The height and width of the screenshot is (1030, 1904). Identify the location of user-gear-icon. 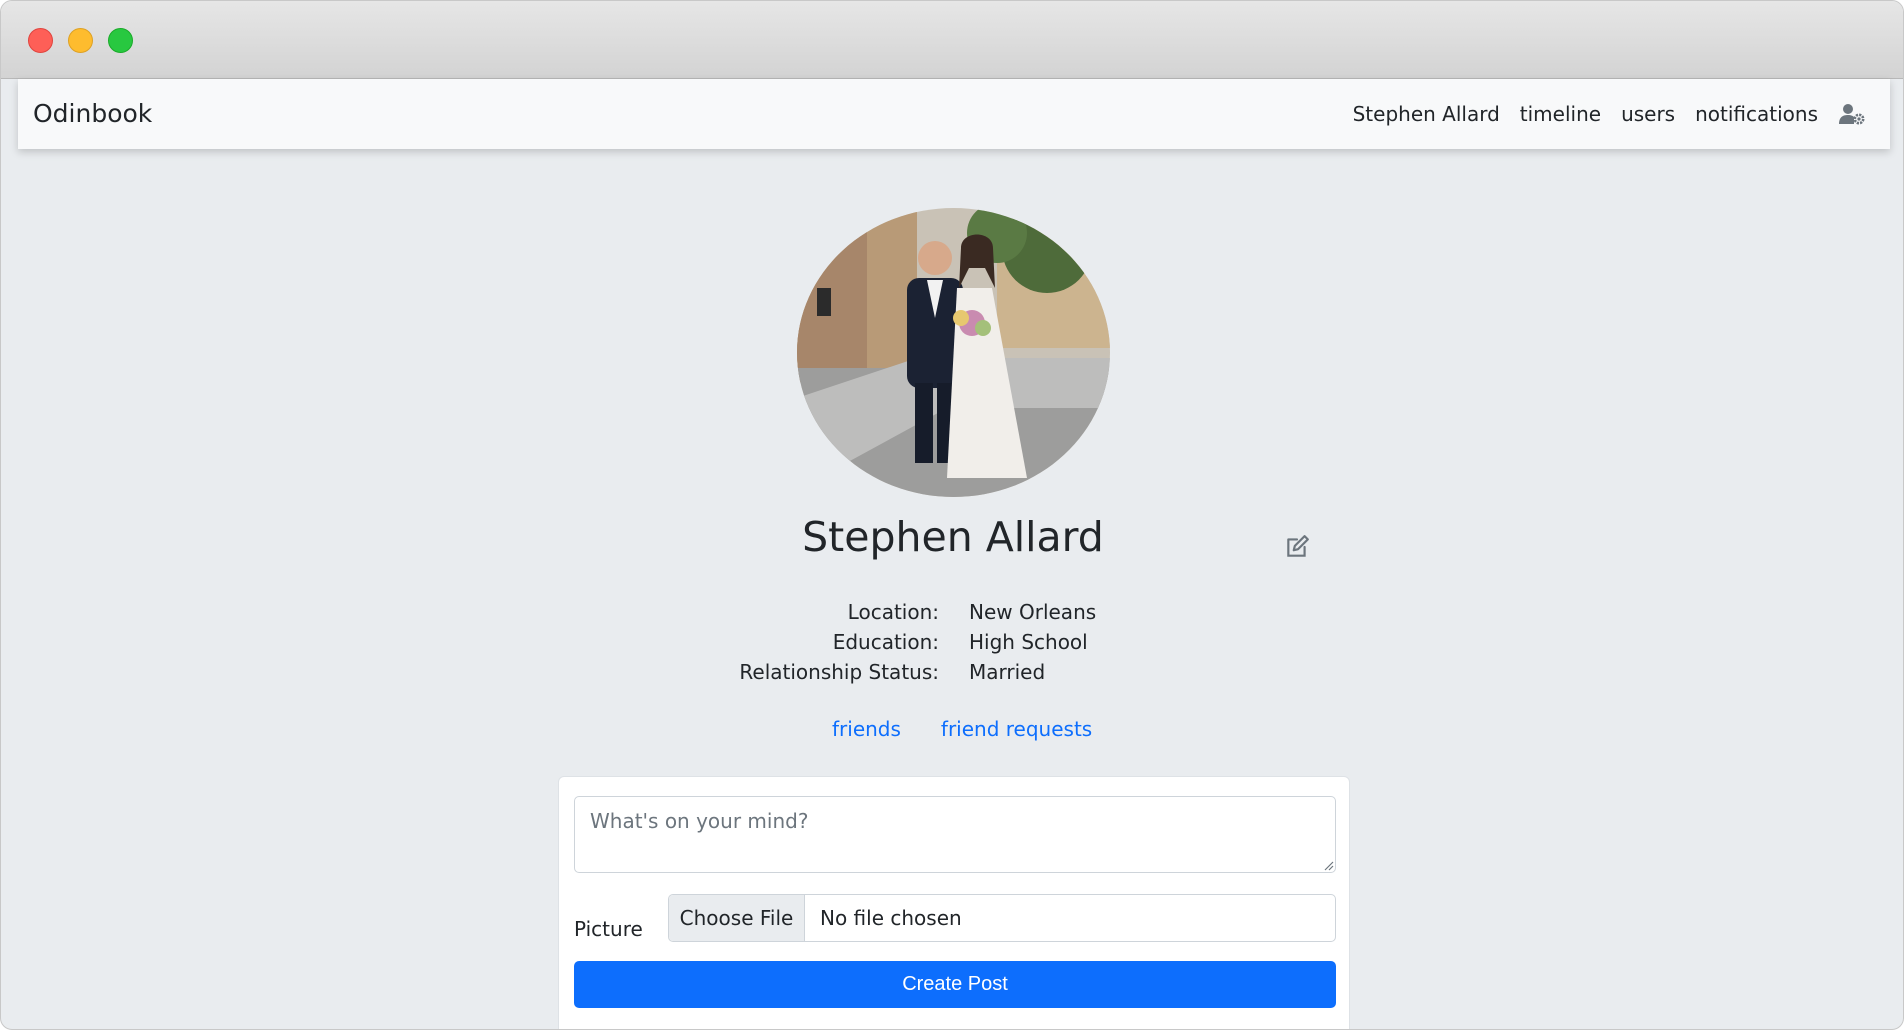
(1852, 114).